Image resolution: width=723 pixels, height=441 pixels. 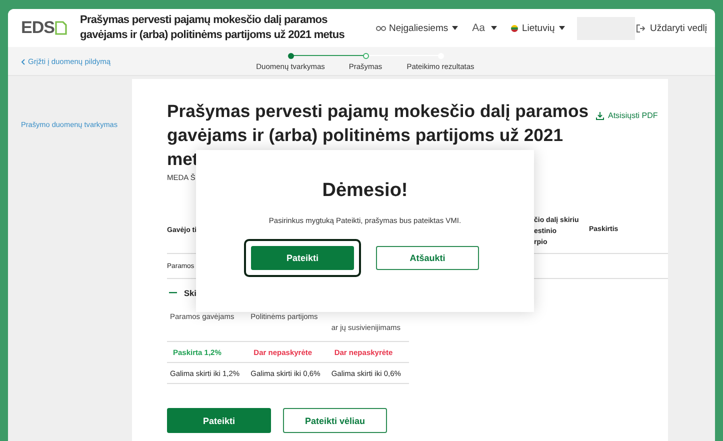 I want to click on flag-icon, so click(x=514, y=28).